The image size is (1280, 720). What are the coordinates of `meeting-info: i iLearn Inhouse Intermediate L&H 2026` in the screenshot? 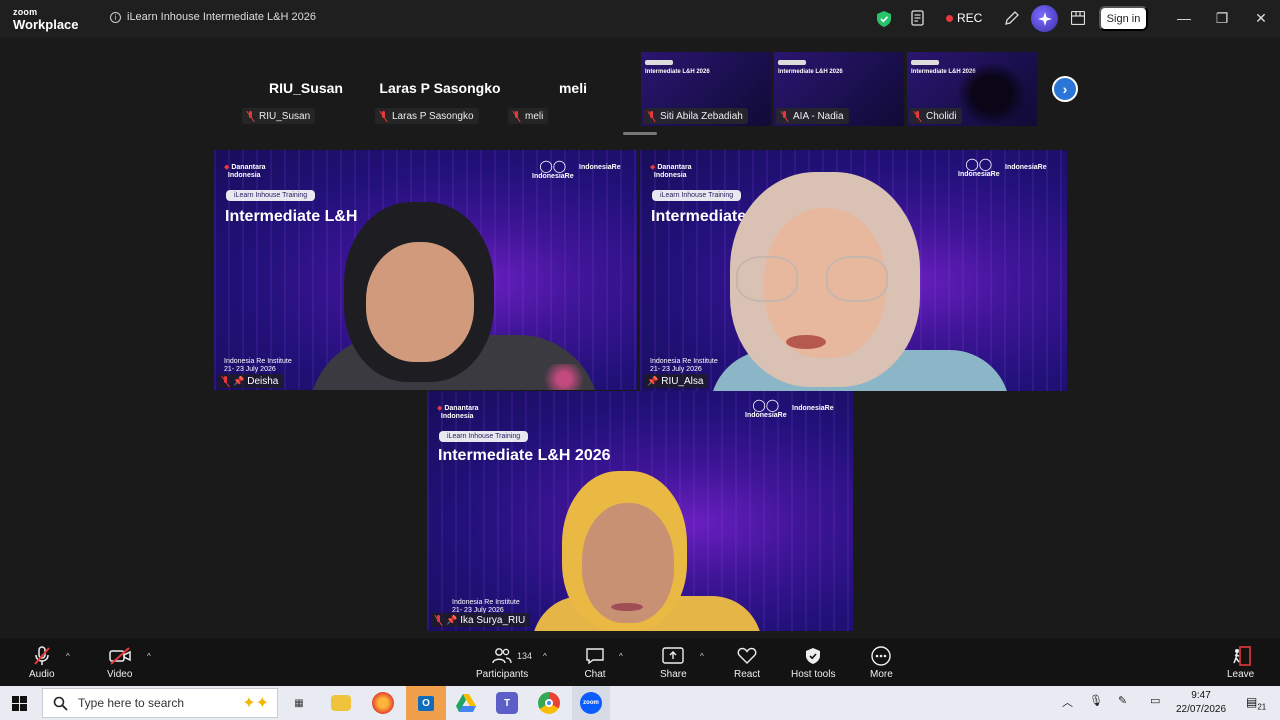 It's located at (213, 17).